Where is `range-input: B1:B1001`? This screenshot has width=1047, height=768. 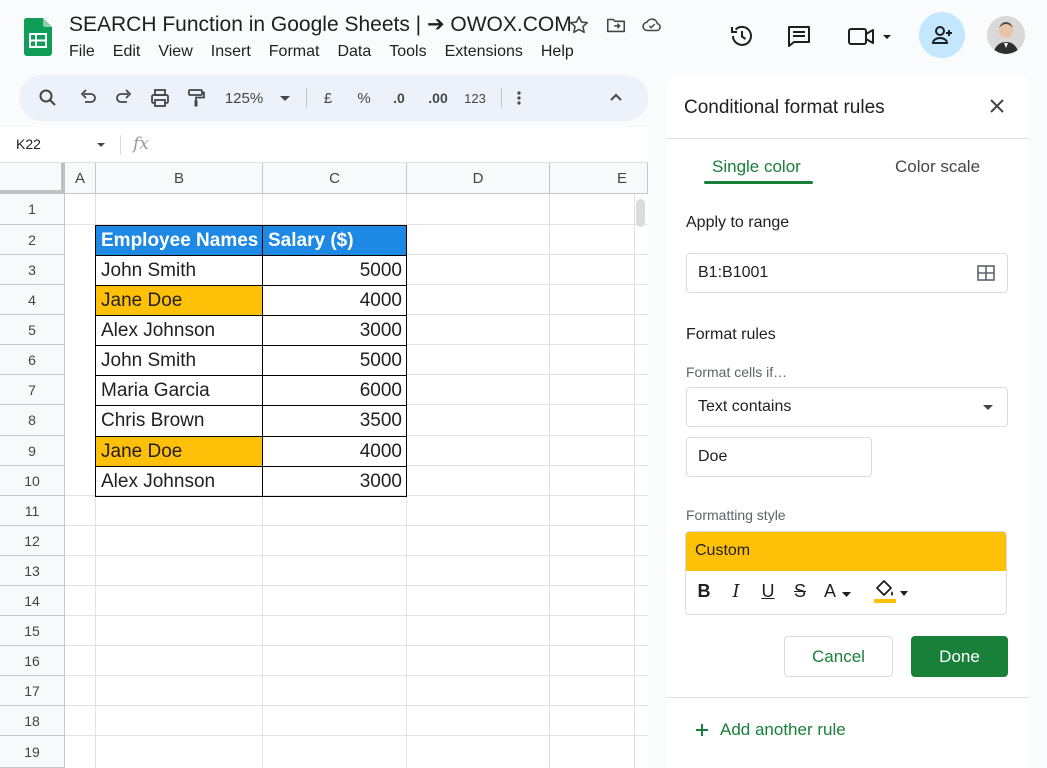
range-input: B1:B1001 is located at coordinates (847, 273).